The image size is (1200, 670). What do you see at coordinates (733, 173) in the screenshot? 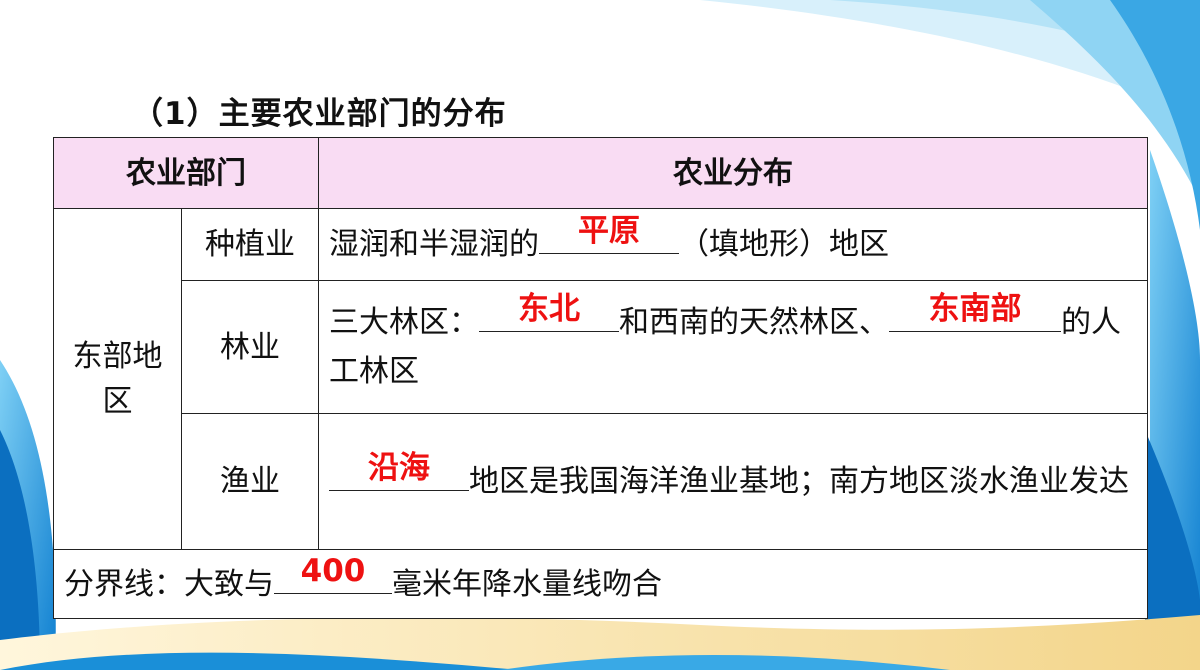
I see `header-distribution: 农业分布` at bounding box center [733, 173].